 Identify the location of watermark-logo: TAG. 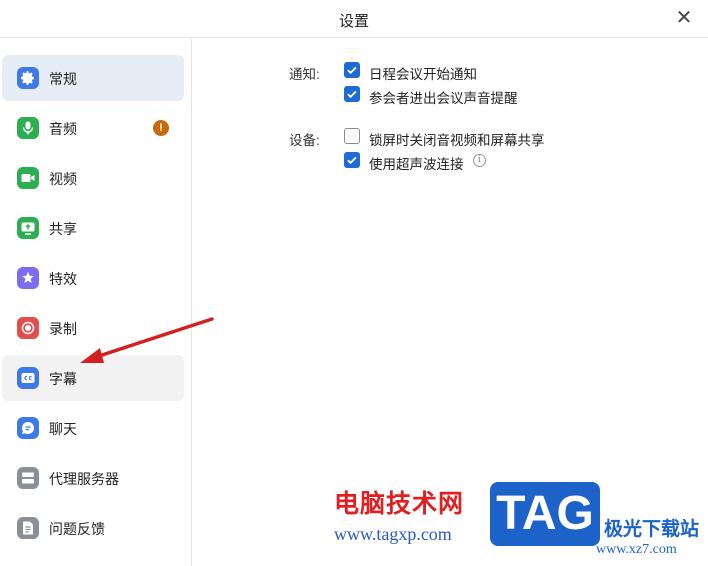
(545, 514).